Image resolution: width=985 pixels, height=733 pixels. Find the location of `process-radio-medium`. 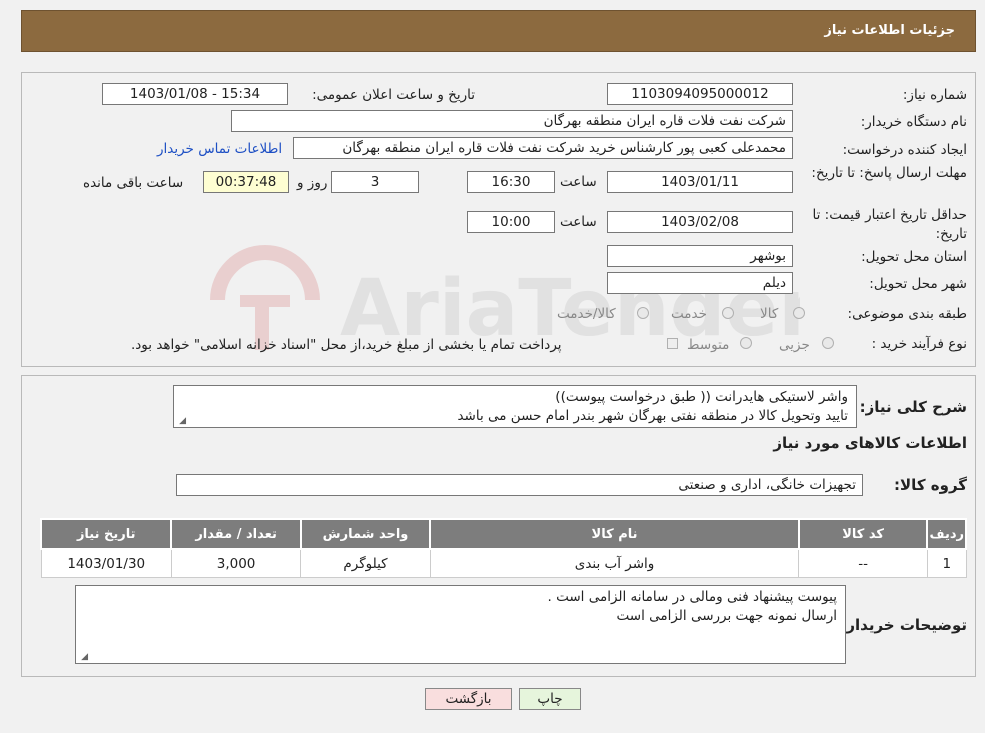

process-radio-medium is located at coordinates (746, 343).